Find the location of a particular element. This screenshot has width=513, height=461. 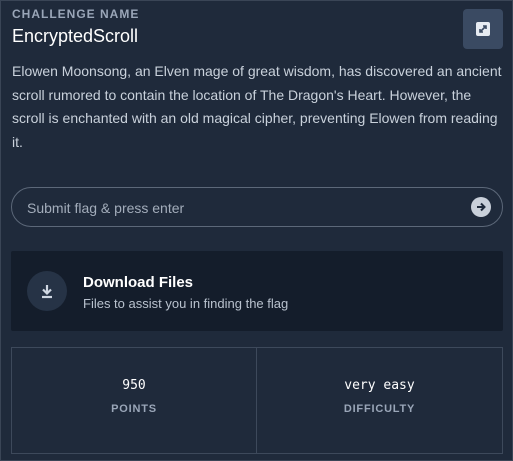

challenge-title: EncryptedScroll is located at coordinates (75, 36).